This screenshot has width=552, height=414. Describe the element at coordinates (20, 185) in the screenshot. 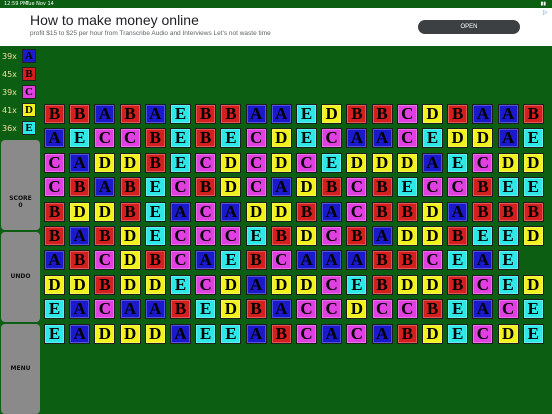

I see `score-button: SCORE 0` at that location.